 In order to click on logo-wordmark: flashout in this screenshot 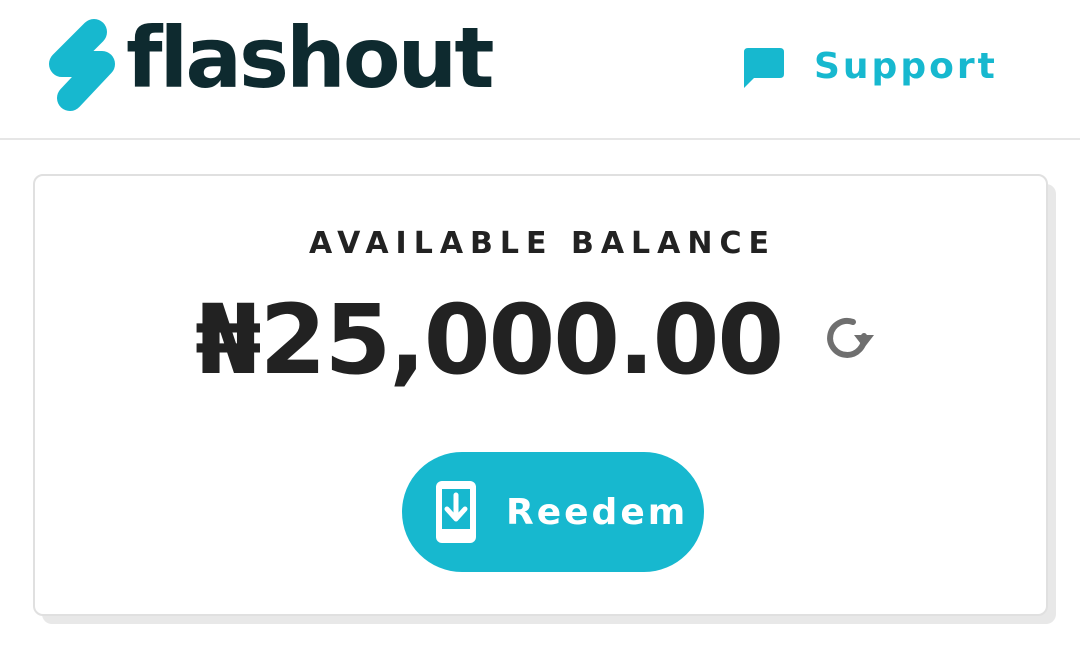, I will do `click(310, 58)`.